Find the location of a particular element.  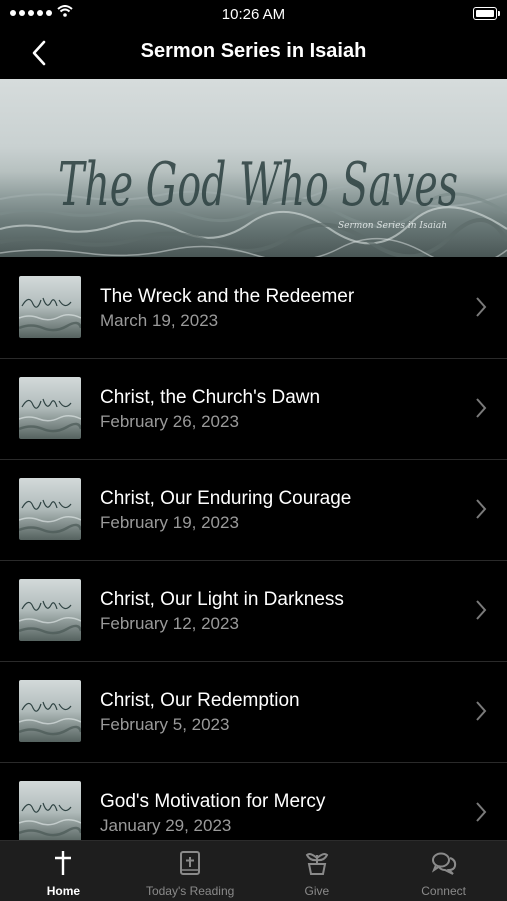

cross-icon is located at coordinates (63, 863).